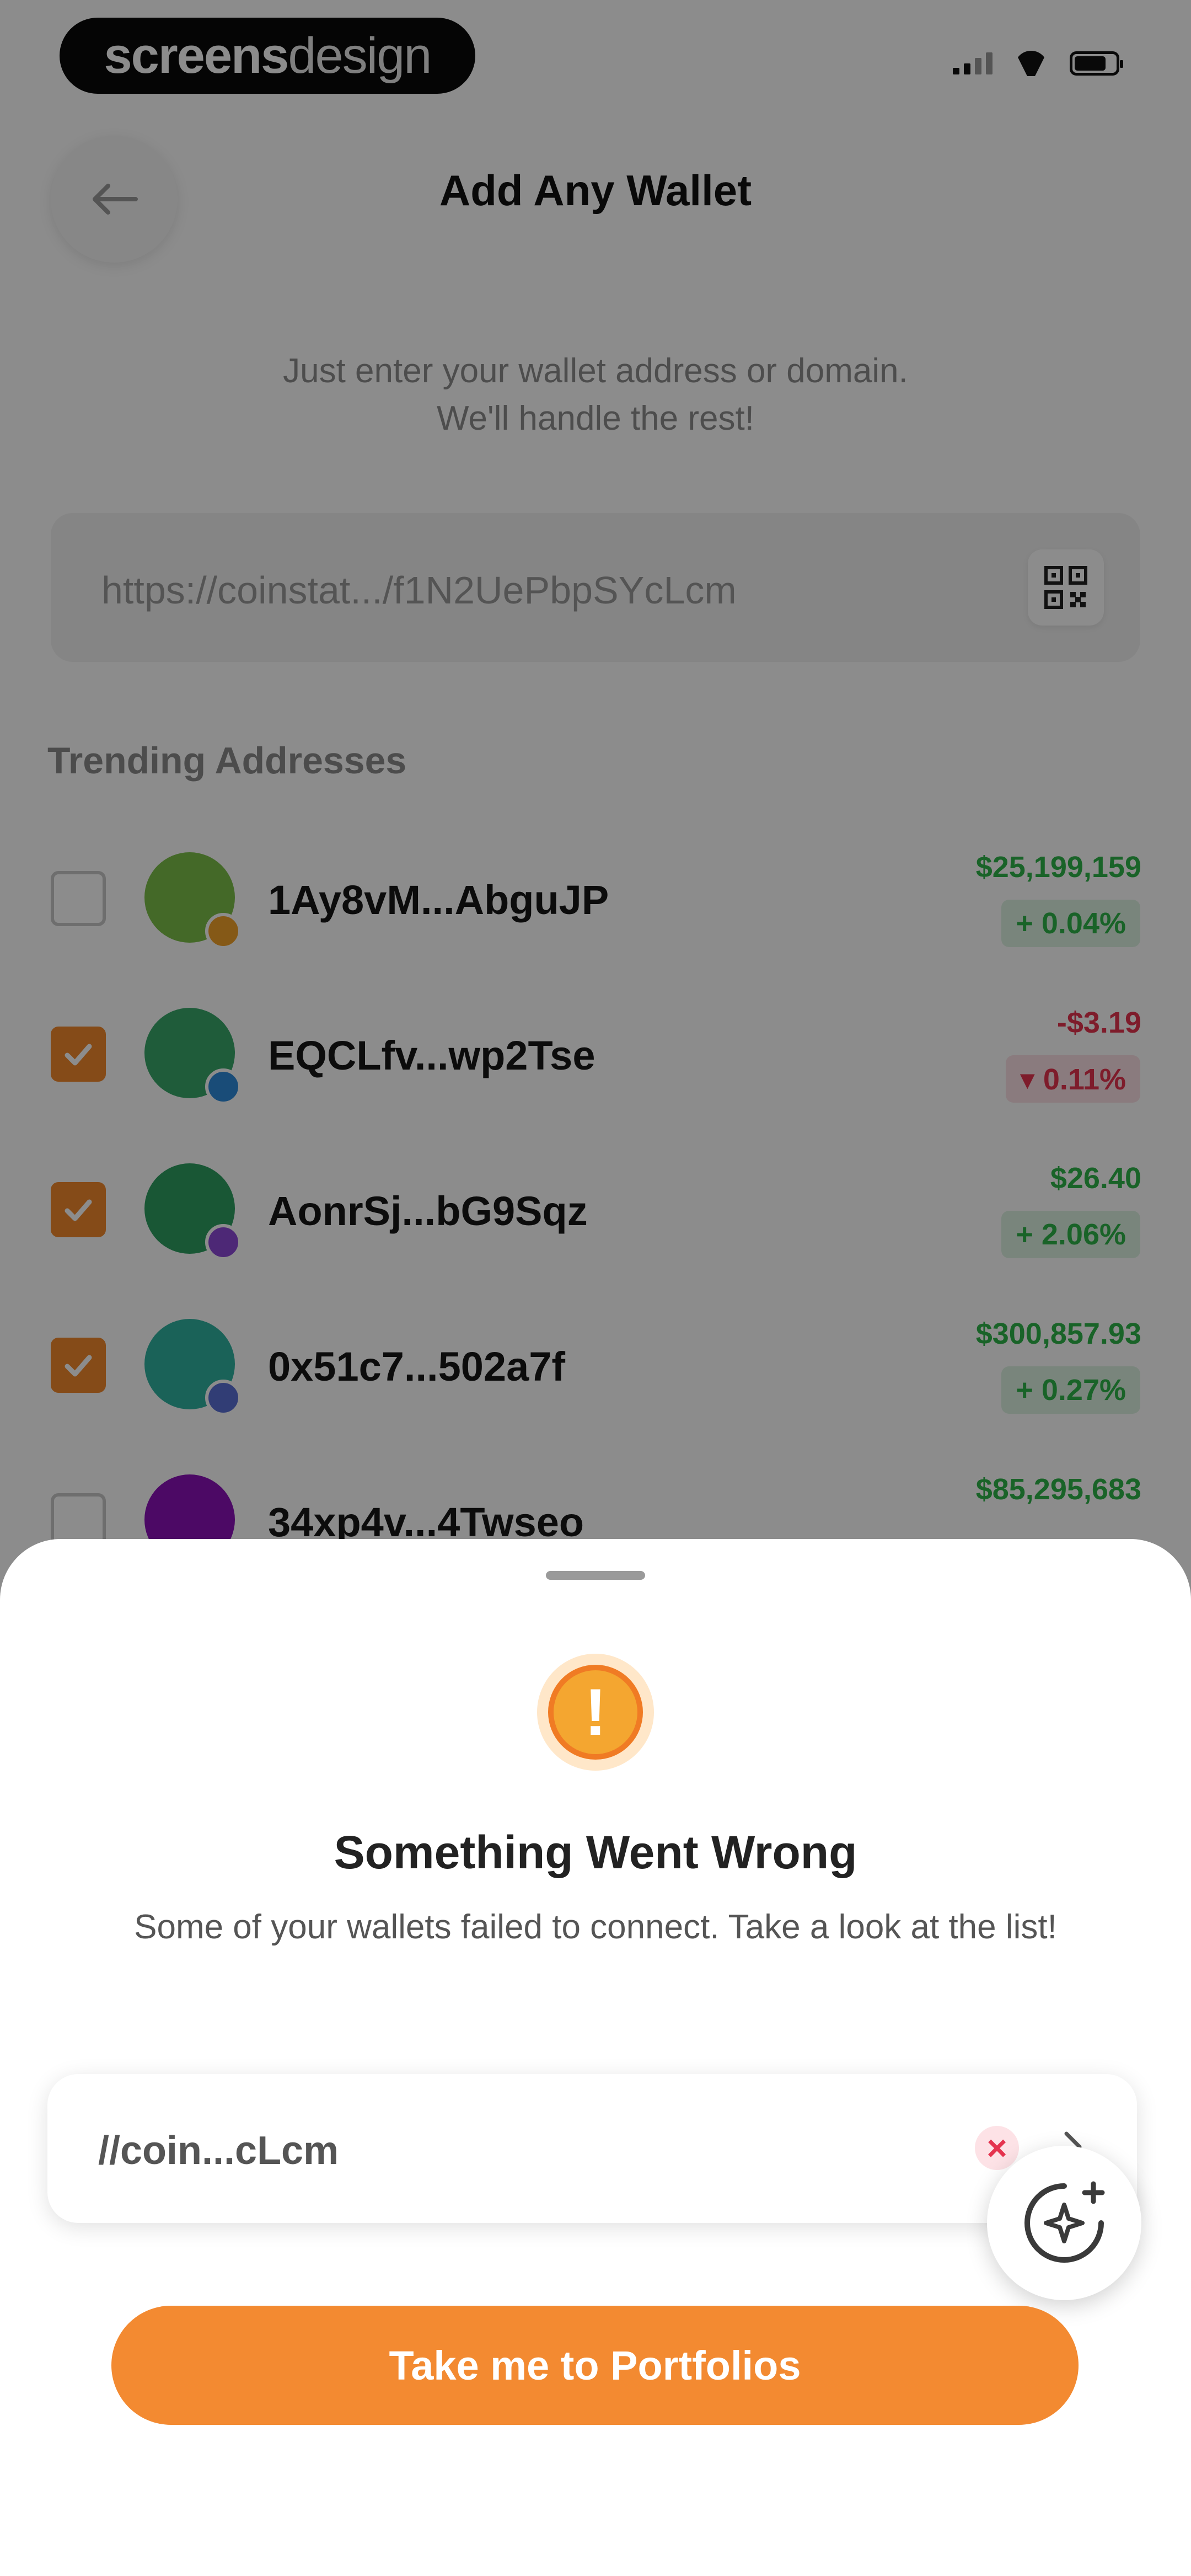 The image size is (1191, 2576). I want to click on take-me-to-portfolios-button: Take me to Portfolios, so click(595, 2365).